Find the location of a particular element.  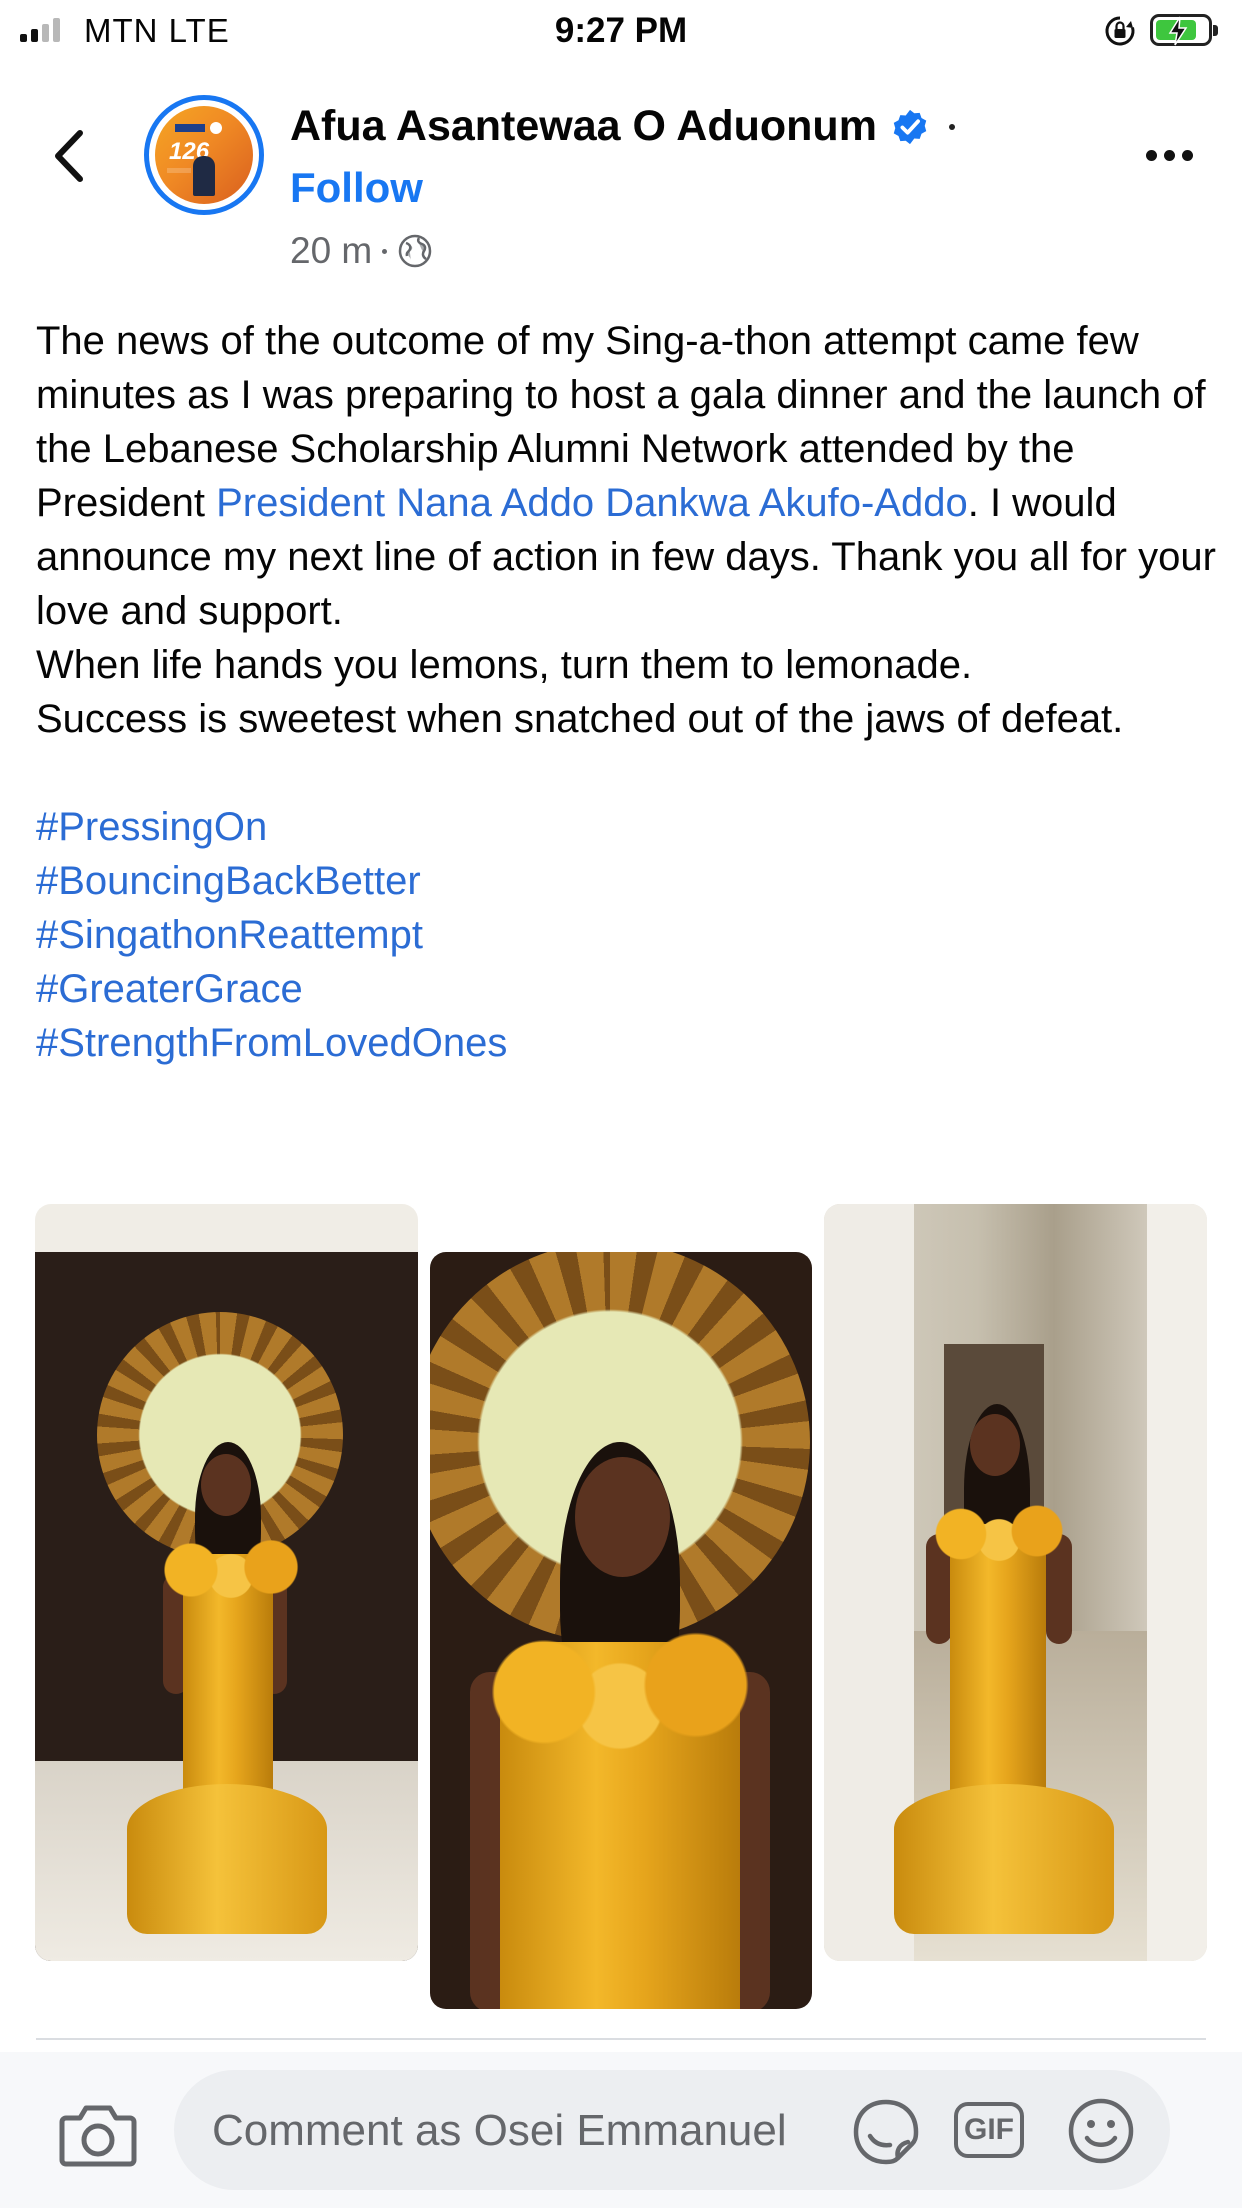

post-time: 20 m is located at coordinates (331, 251).